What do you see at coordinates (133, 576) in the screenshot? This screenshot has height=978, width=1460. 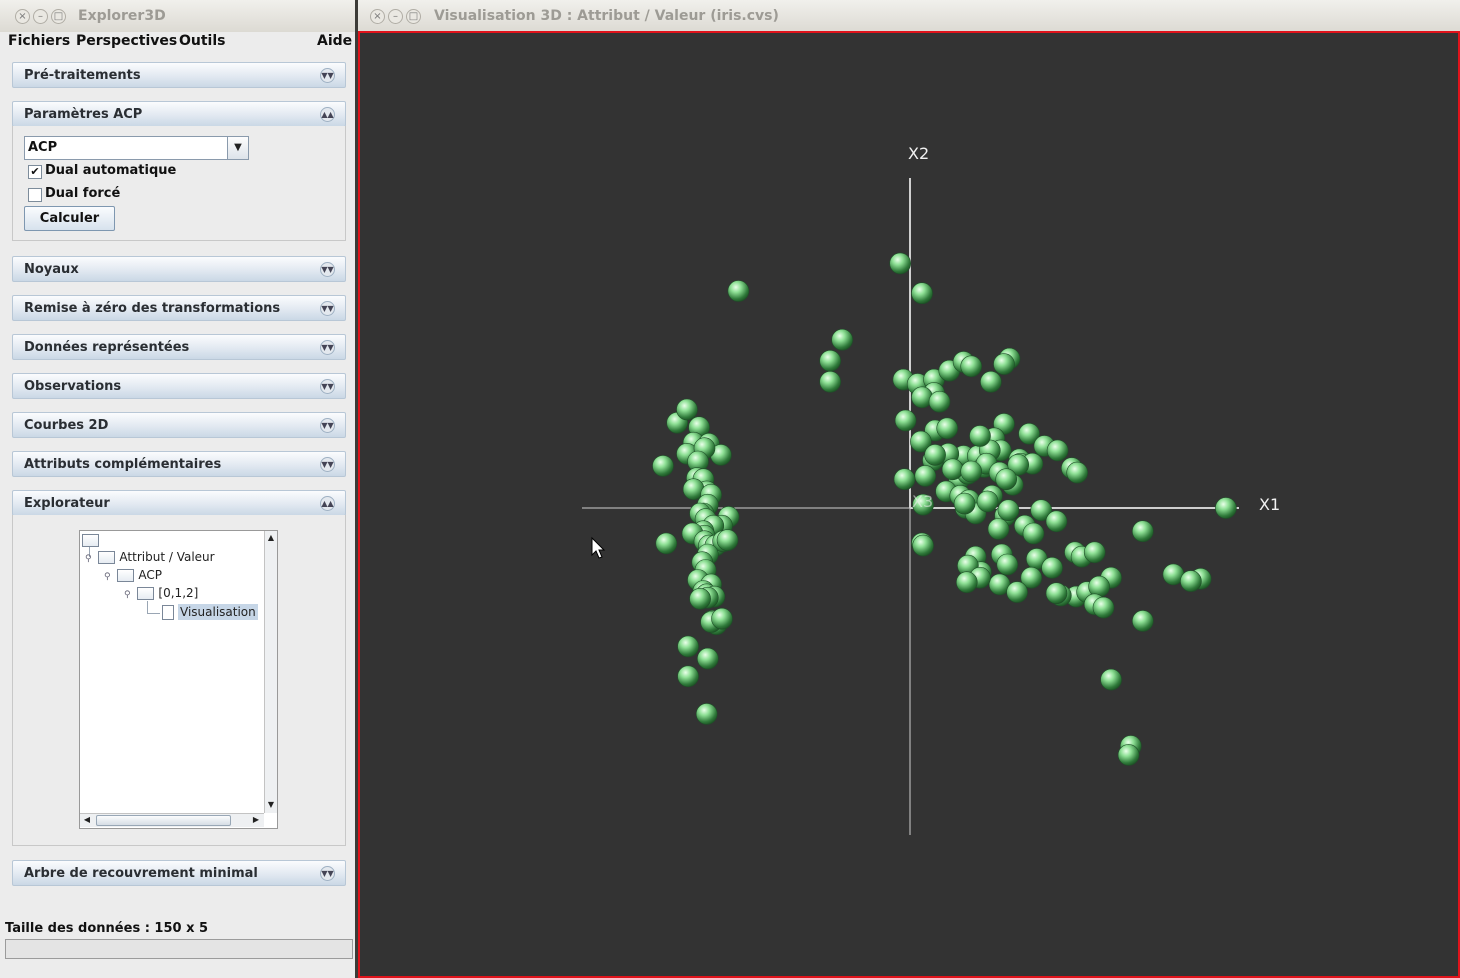 I see `tree-node-acp: ⚲ ACP` at bounding box center [133, 576].